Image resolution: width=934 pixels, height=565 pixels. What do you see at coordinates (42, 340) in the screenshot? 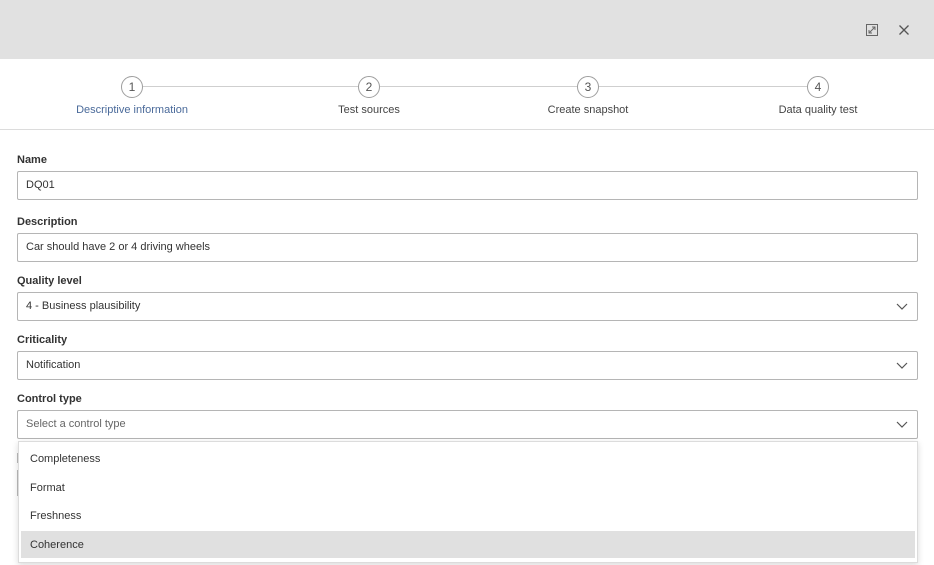
I see `criticality-label: Criticality` at bounding box center [42, 340].